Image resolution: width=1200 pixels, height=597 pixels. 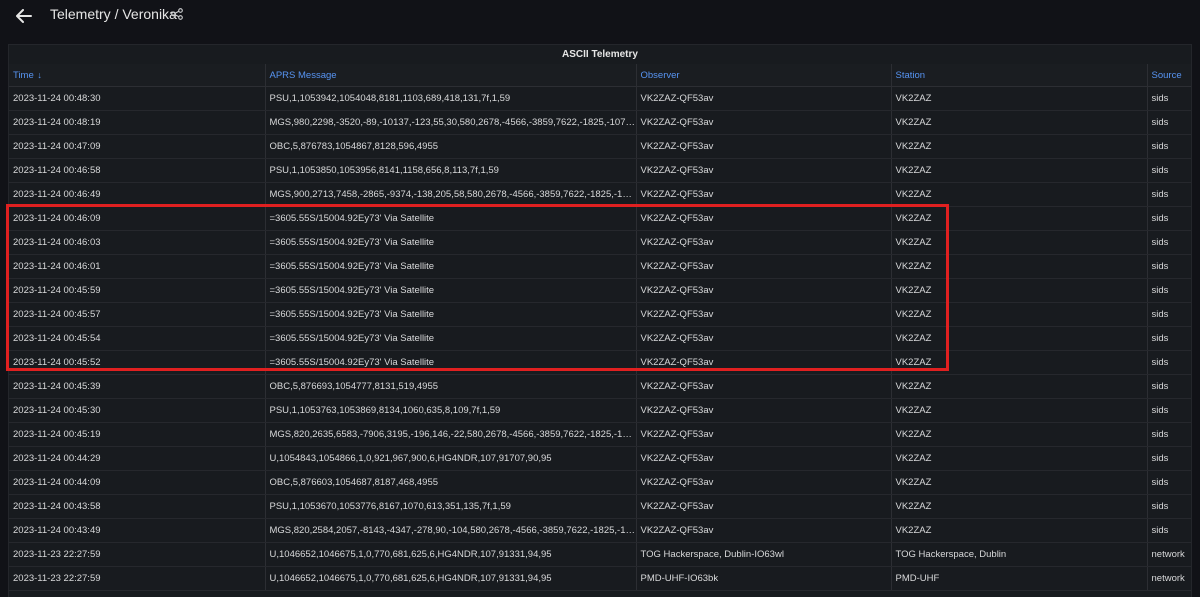 I want to click on column-header-source: Source, so click(x=1169, y=75).